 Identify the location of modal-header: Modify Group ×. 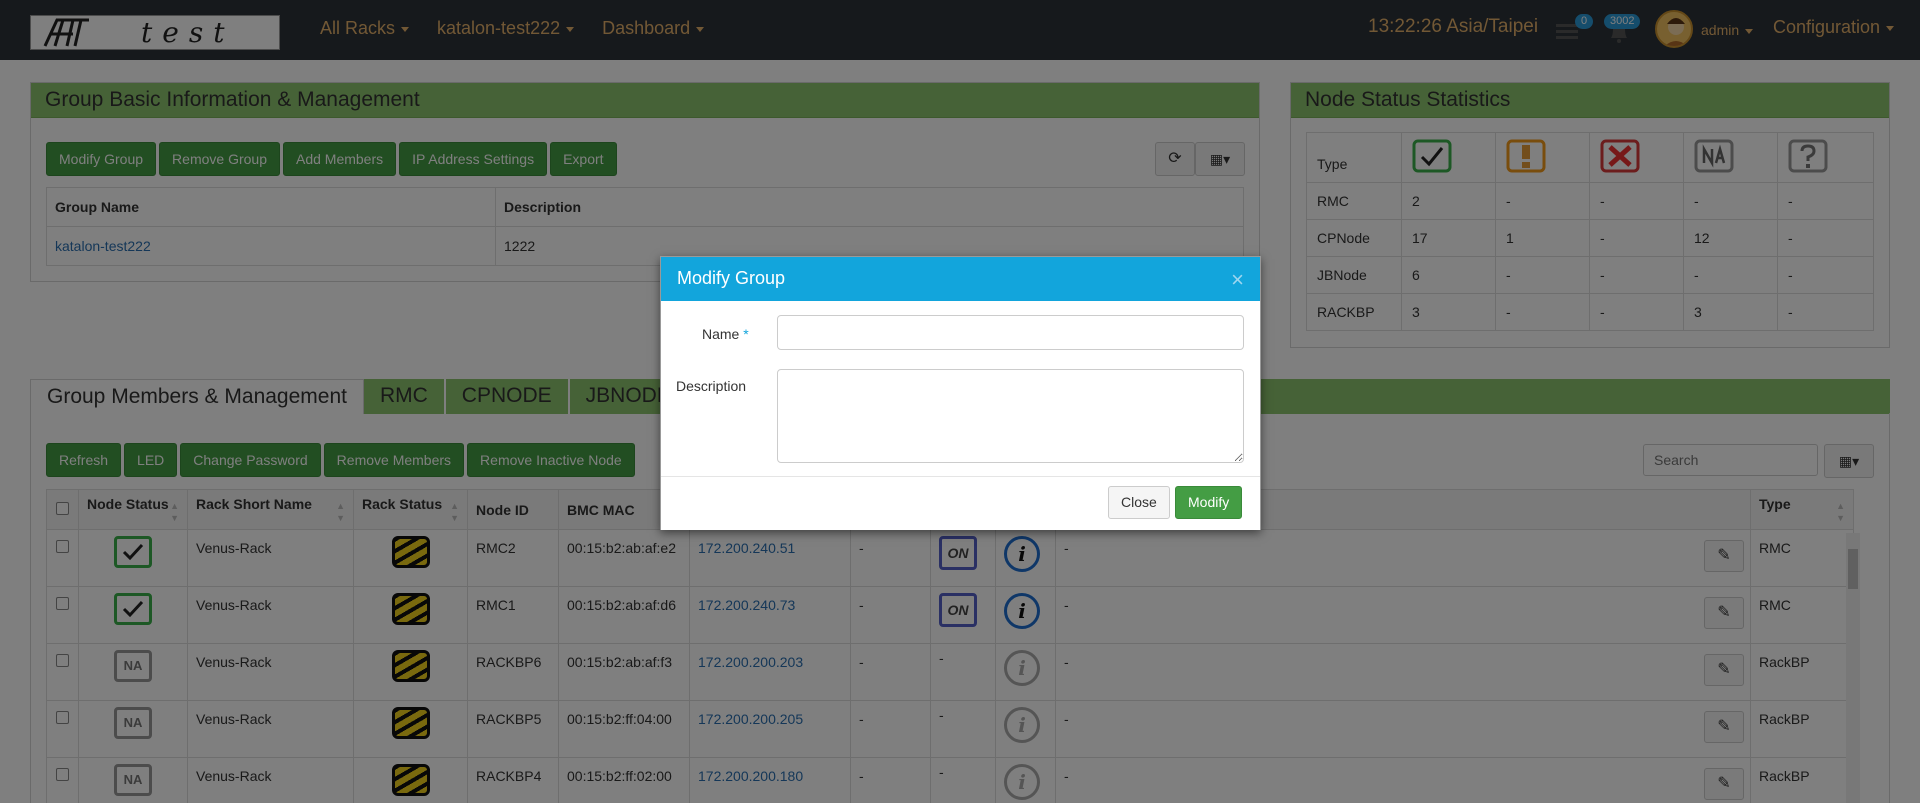
(960, 279).